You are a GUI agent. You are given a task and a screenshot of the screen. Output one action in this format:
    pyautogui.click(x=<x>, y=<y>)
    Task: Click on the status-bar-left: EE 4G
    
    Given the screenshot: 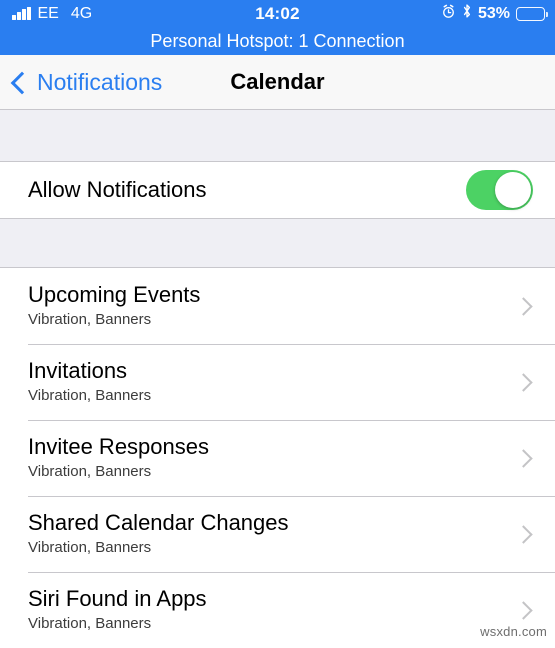 What is the action you would take?
    pyautogui.click(x=52, y=14)
    